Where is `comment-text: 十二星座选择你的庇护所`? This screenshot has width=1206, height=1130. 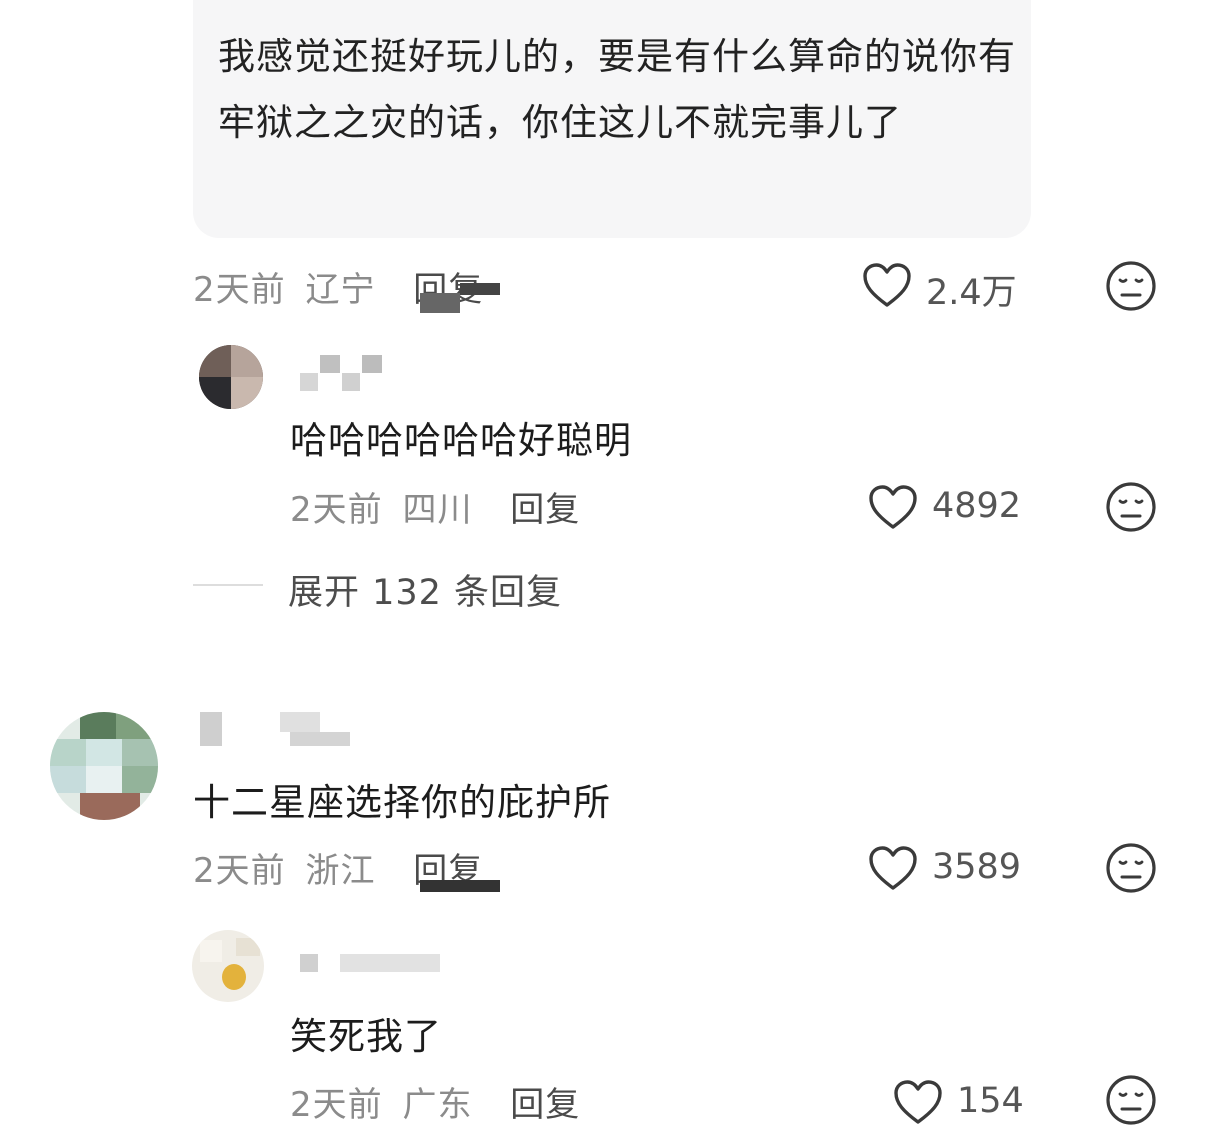 comment-text: 十二星座选择你的庇护所 is located at coordinates (402, 802).